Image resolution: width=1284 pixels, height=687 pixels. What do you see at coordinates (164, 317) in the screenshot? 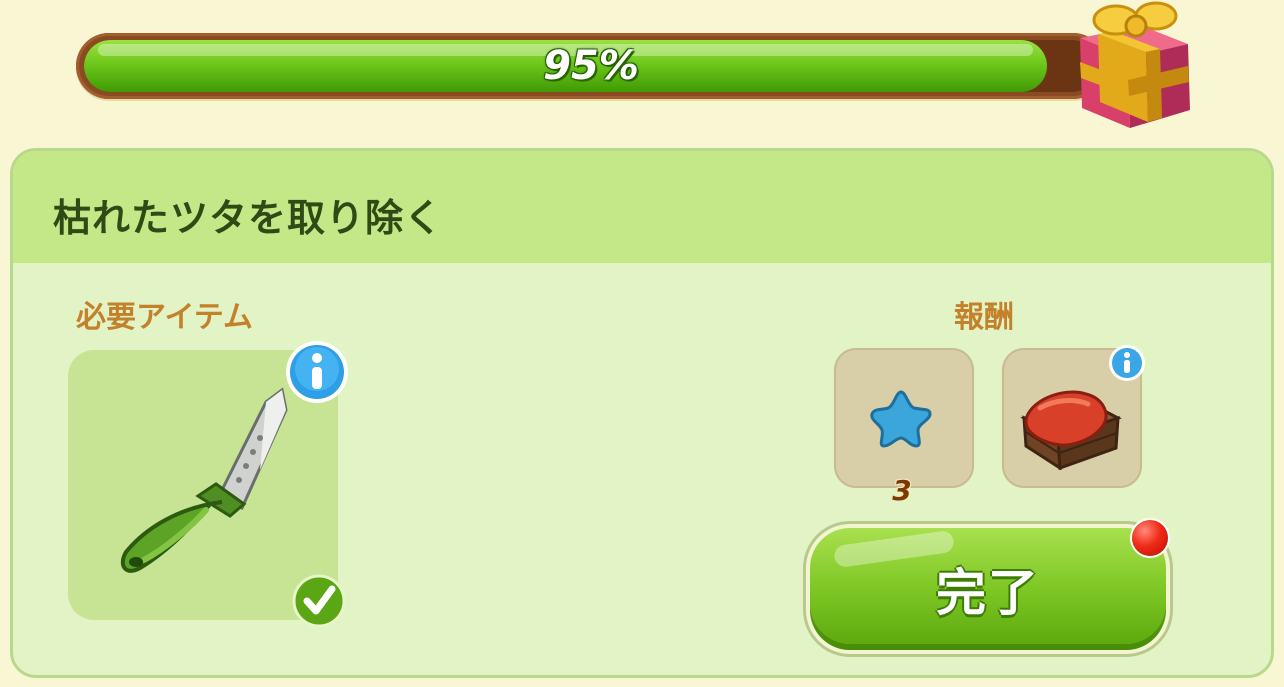
I see `required-items-label: 必要アイテム` at bounding box center [164, 317].